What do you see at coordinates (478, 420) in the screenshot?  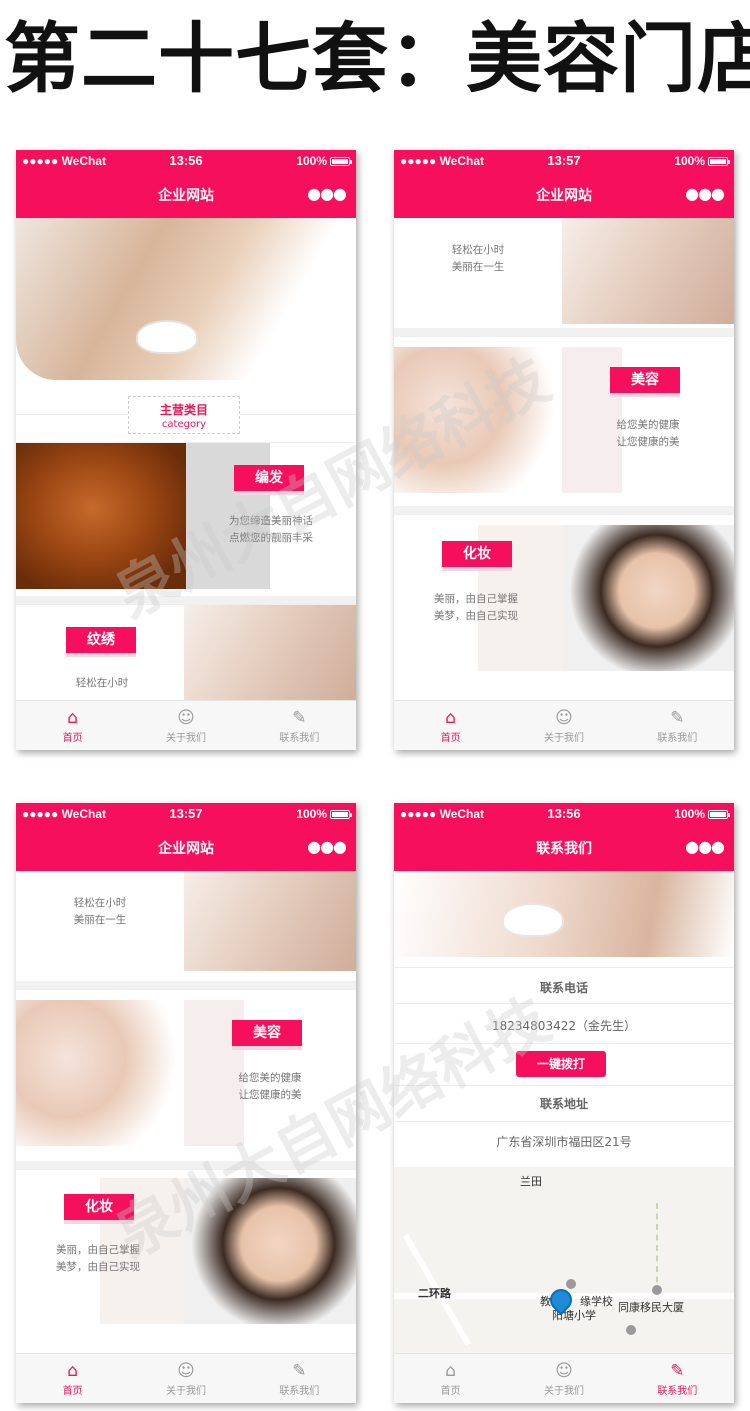 I see `spa-image` at bounding box center [478, 420].